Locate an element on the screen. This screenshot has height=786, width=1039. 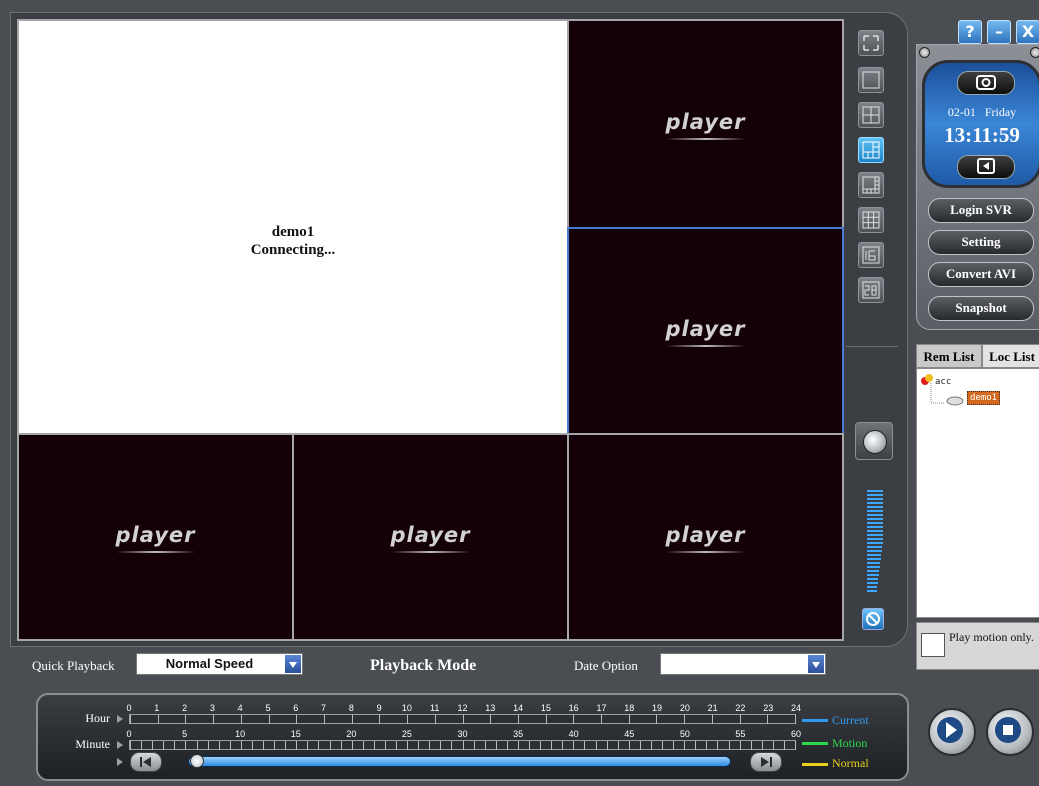
mute-button is located at coordinates (873, 619).